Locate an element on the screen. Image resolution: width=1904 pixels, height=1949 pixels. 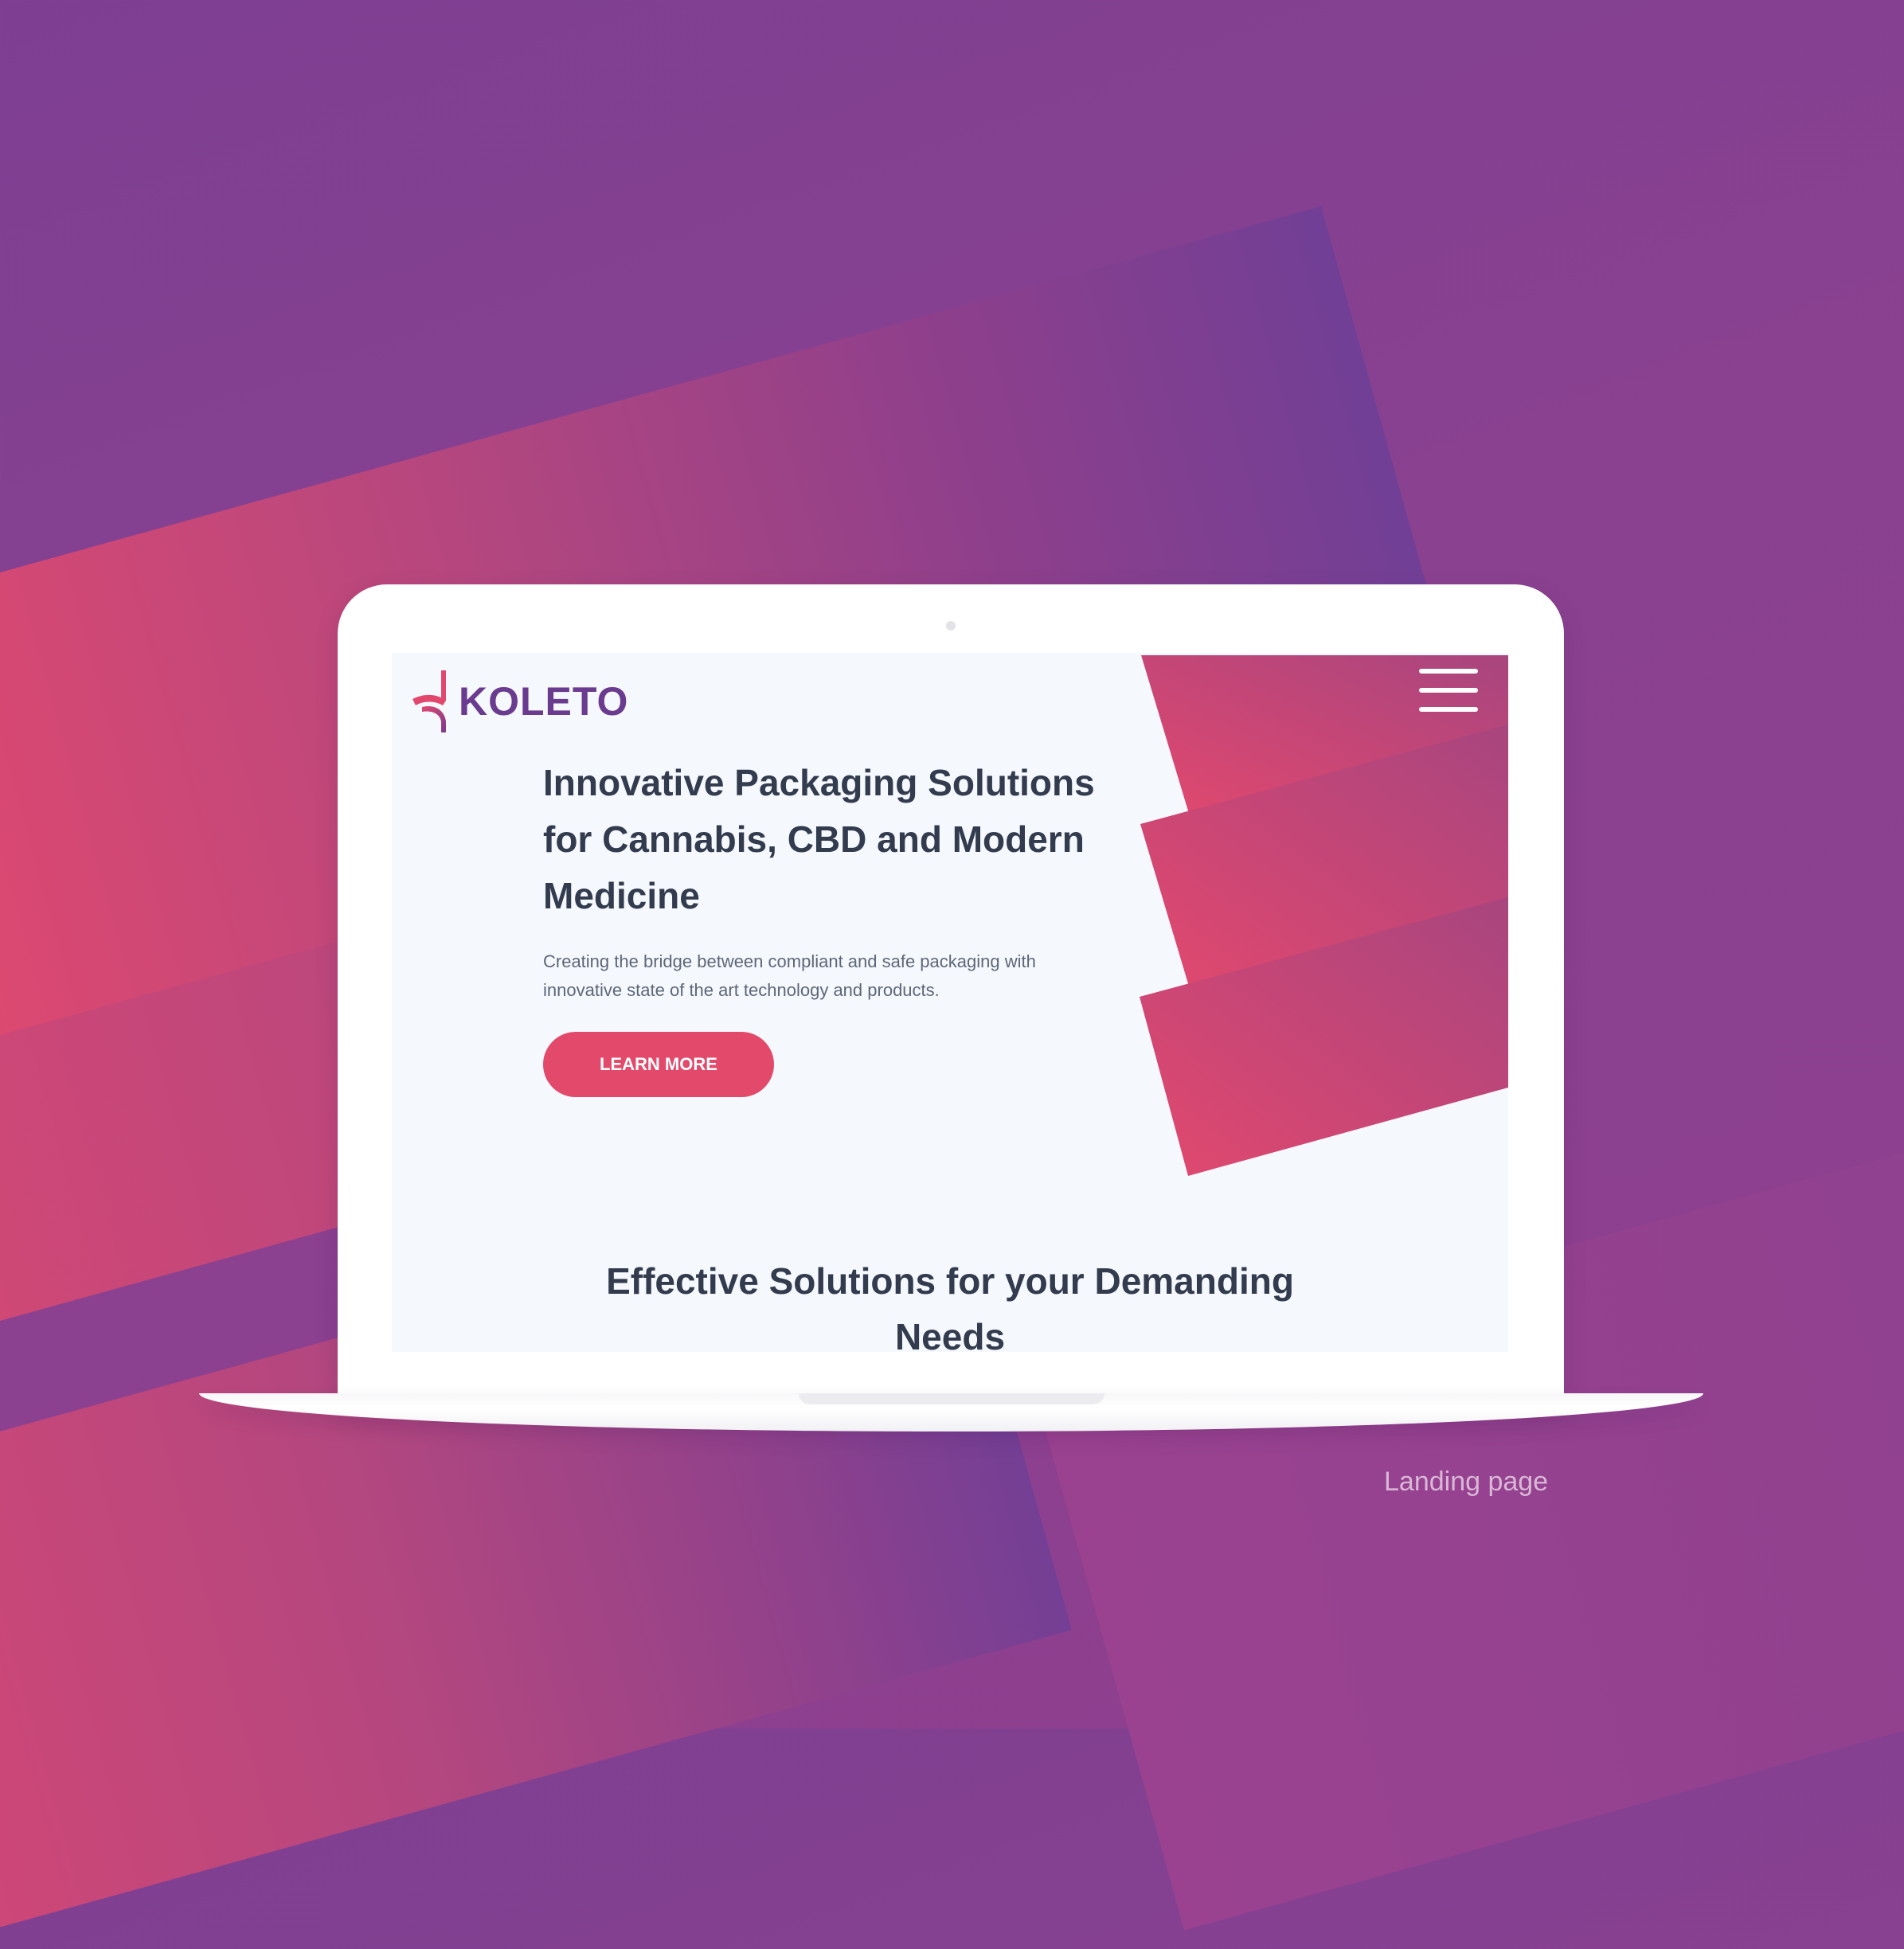
koleto-logo-icon is located at coordinates (429, 701).